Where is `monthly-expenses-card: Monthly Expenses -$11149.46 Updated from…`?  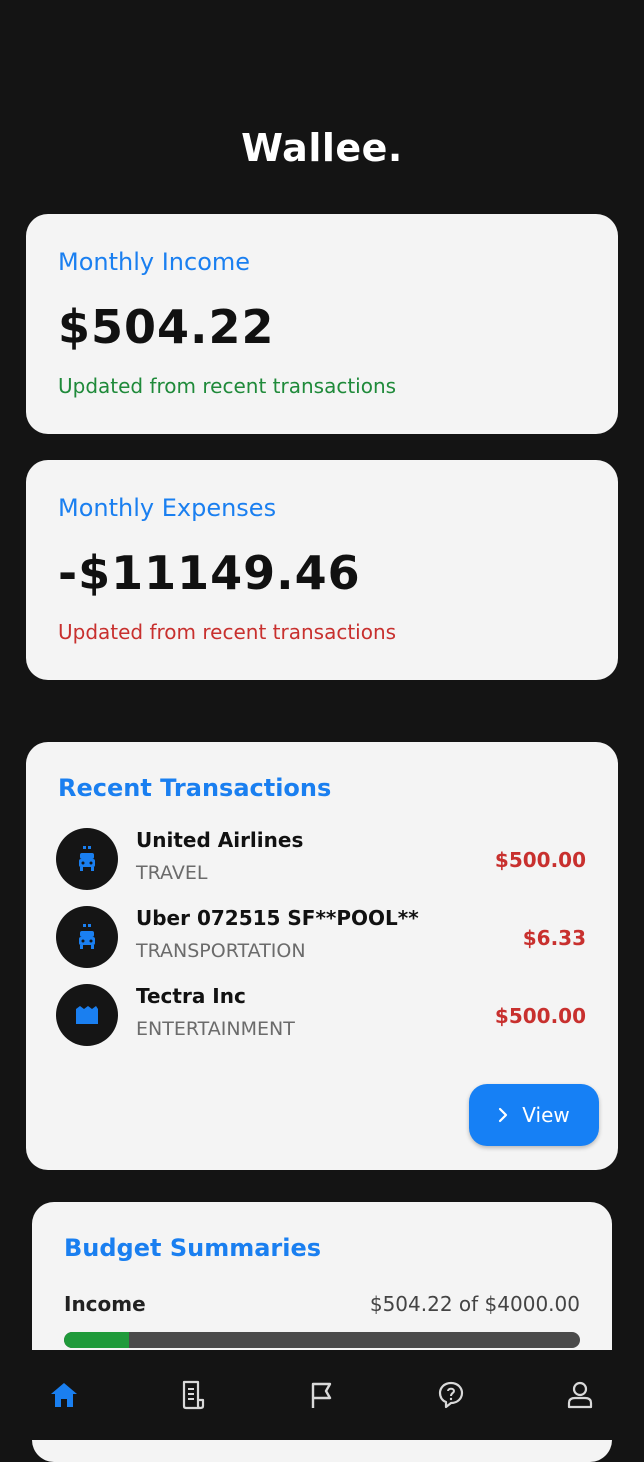
monthly-expenses-card: Monthly Expenses -$11149.46 Updated from… is located at coordinates (322, 570).